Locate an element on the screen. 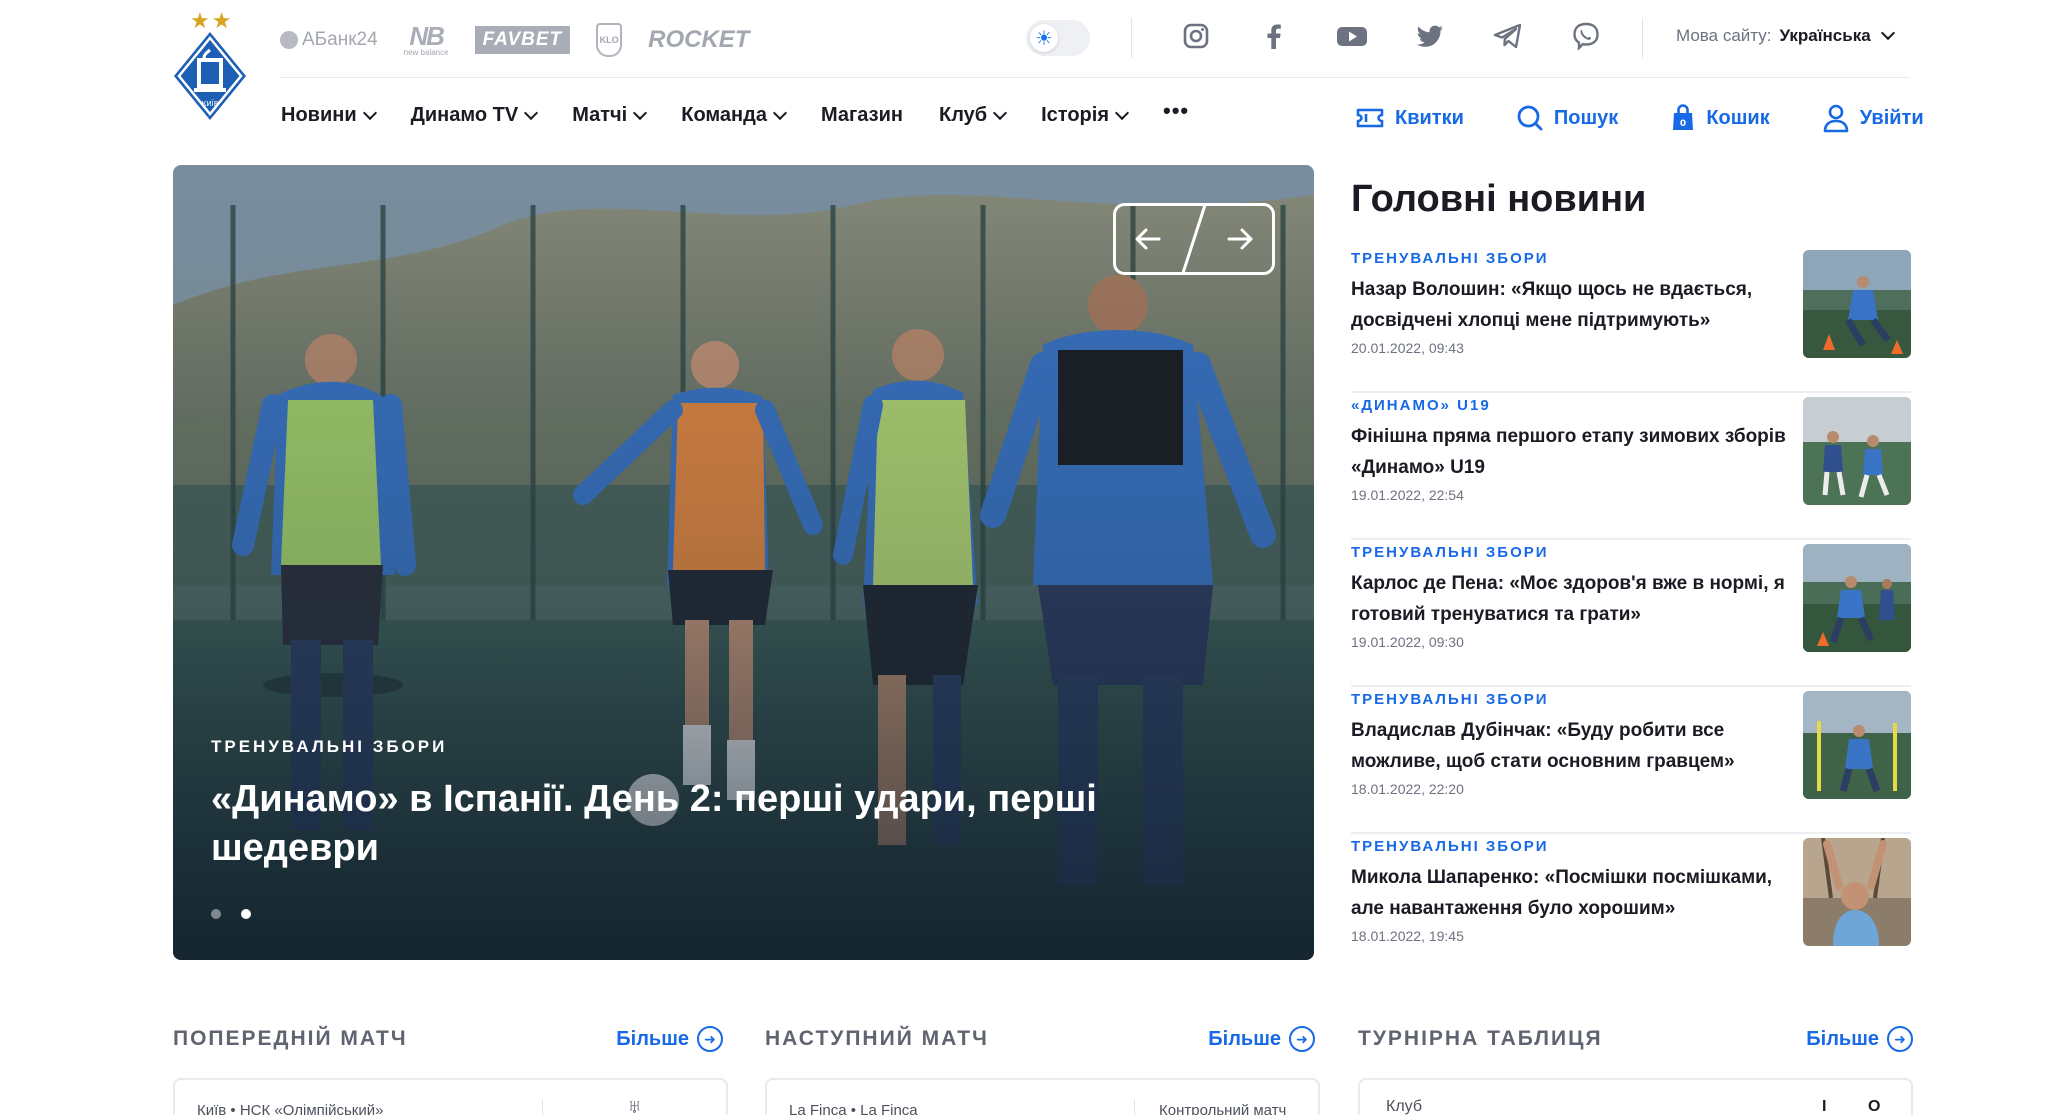 This screenshot has height=1115, width=2070. svg-text: КИЇВ is located at coordinates (209, 103).